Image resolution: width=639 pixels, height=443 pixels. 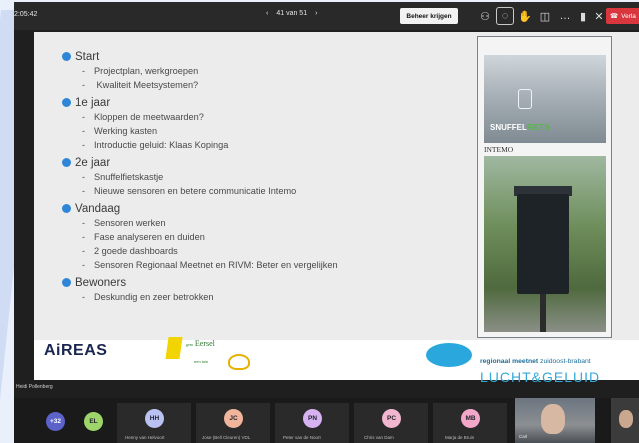 I want to click on section-heading: Vandaag, so click(x=267, y=208).